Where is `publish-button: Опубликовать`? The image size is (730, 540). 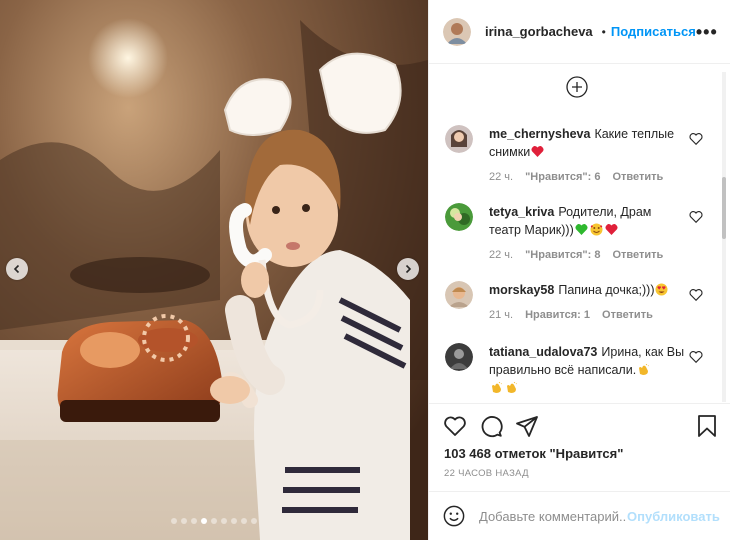
publish-button: Опубликовать is located at coordinates (673, 516).